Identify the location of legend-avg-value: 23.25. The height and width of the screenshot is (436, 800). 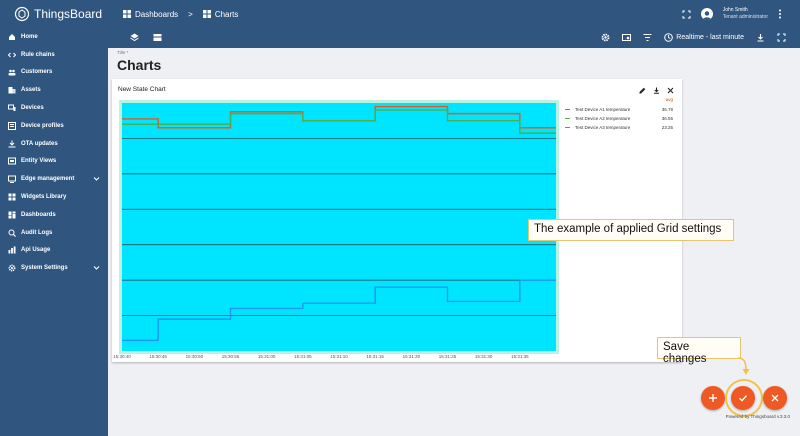
(667, 127).